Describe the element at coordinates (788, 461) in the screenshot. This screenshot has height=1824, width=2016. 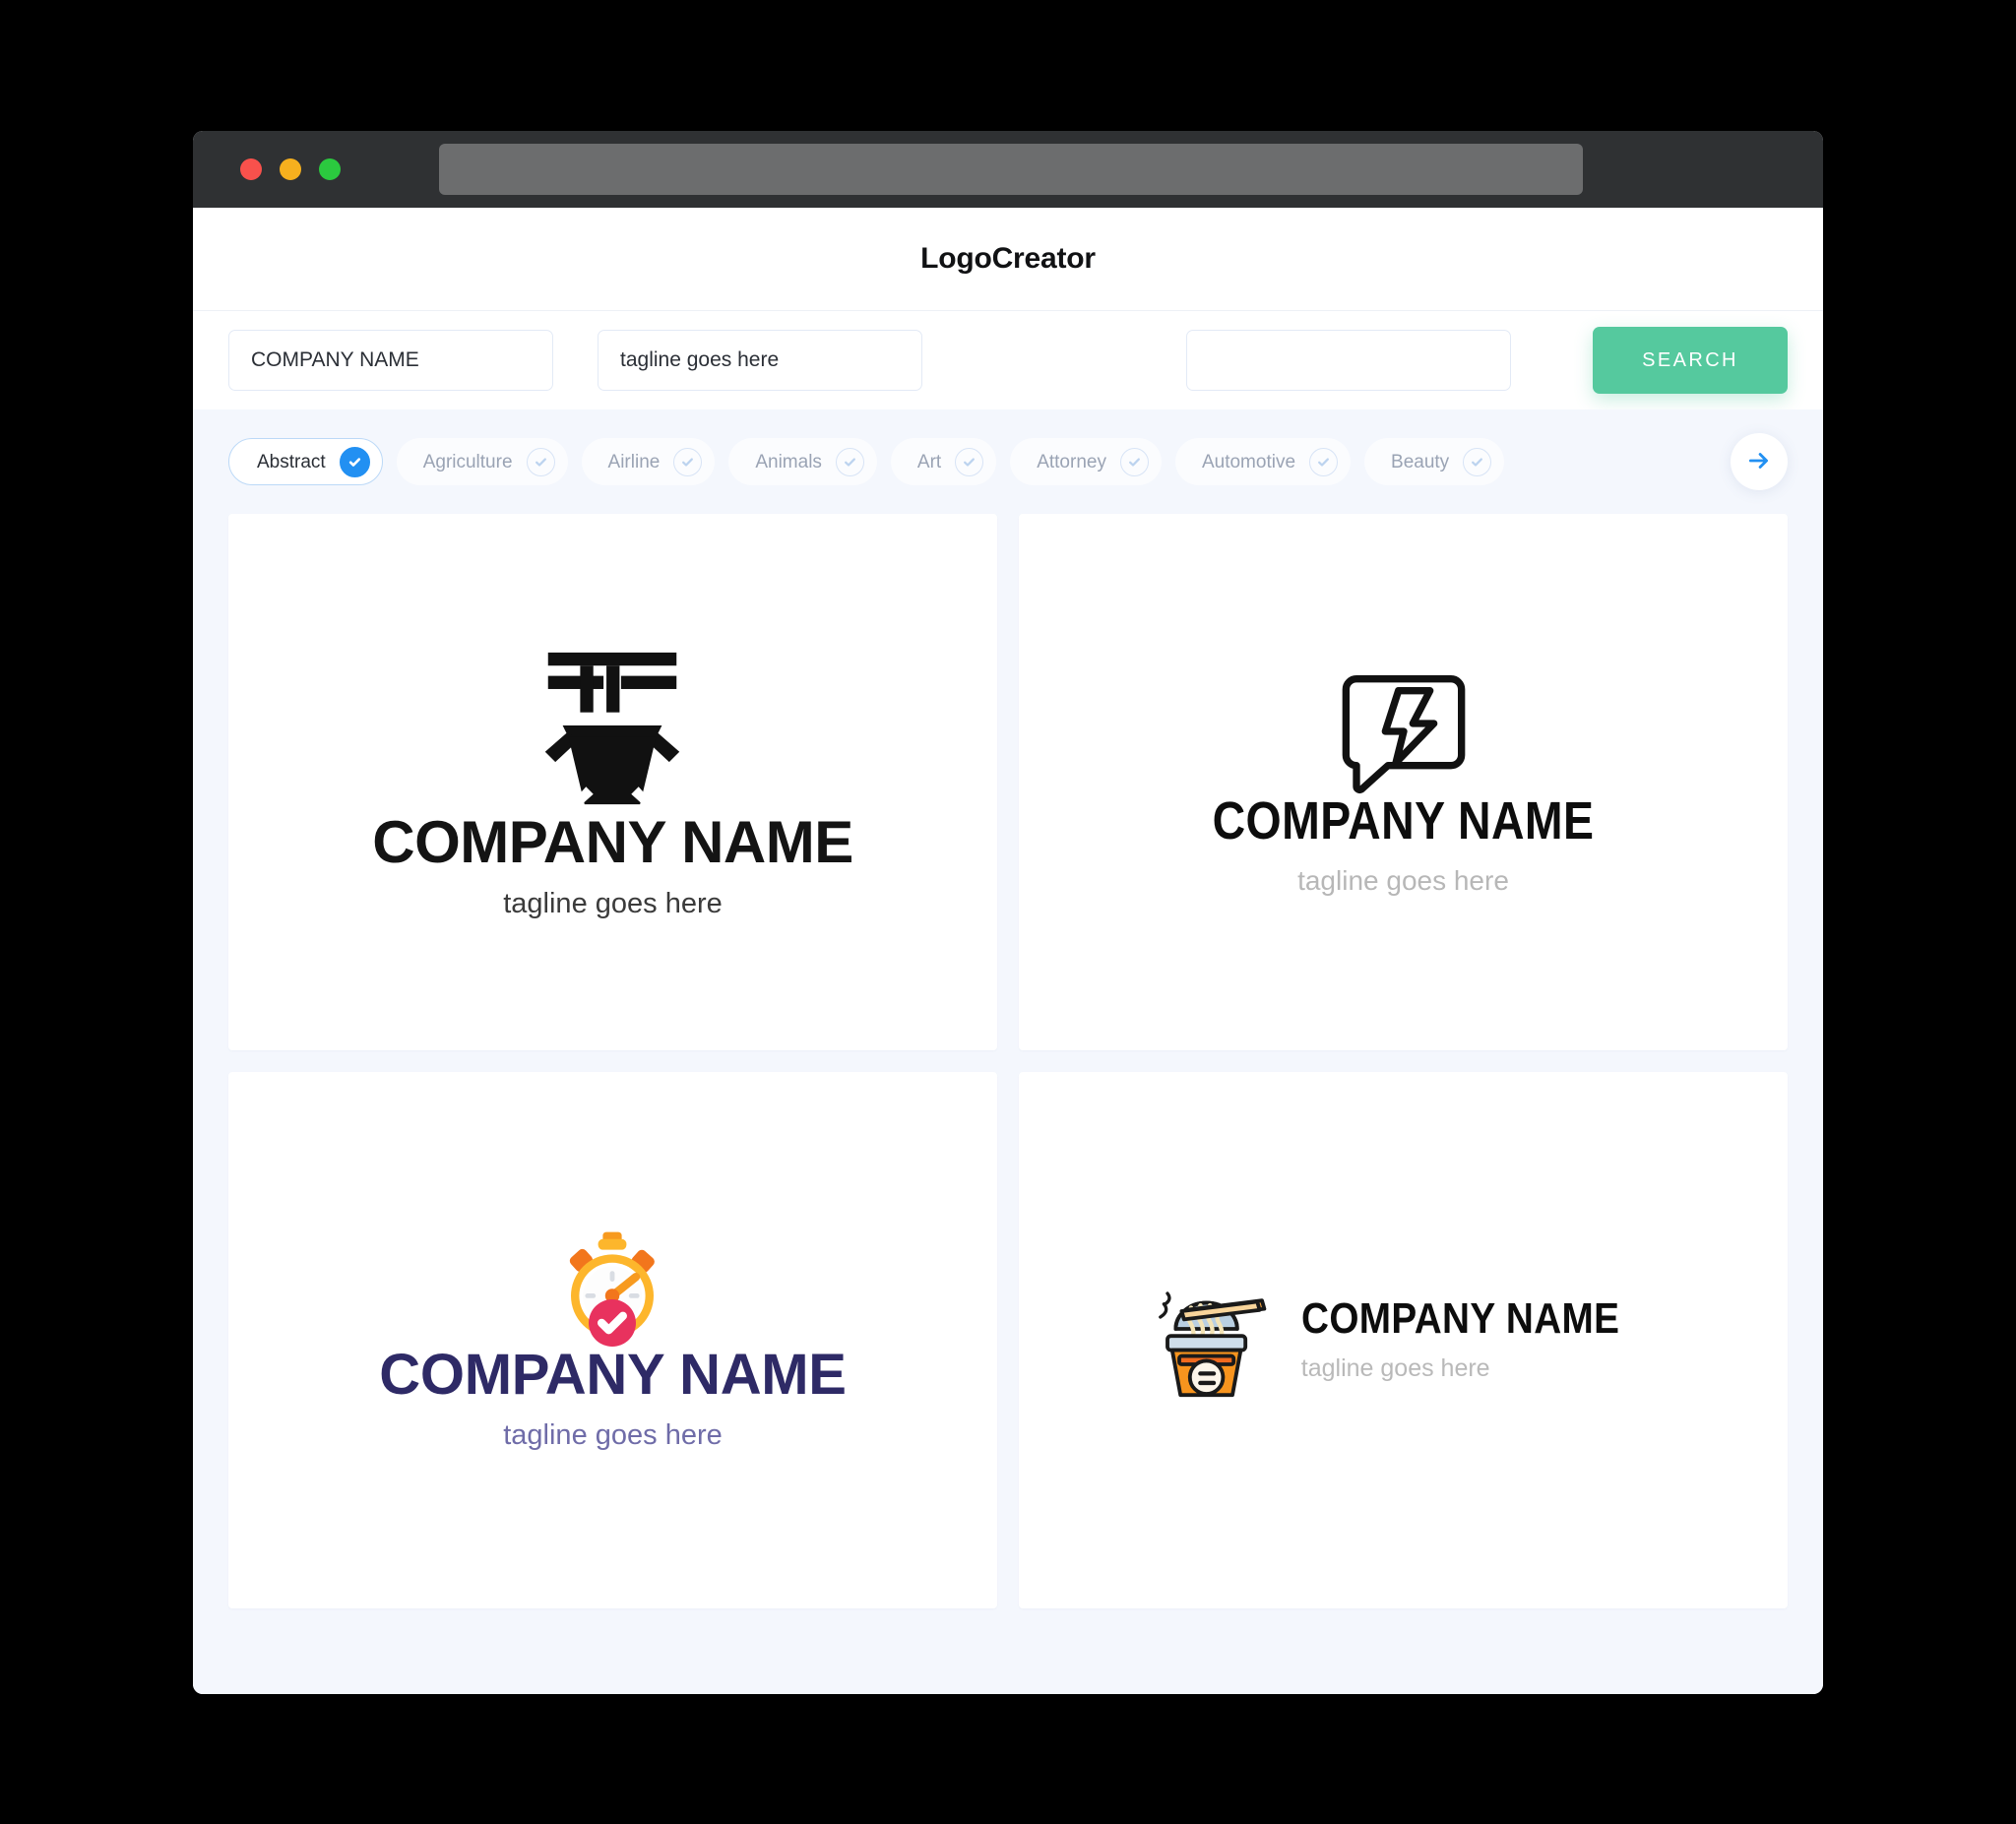
I see `category-chip-label: Animals` at that location.